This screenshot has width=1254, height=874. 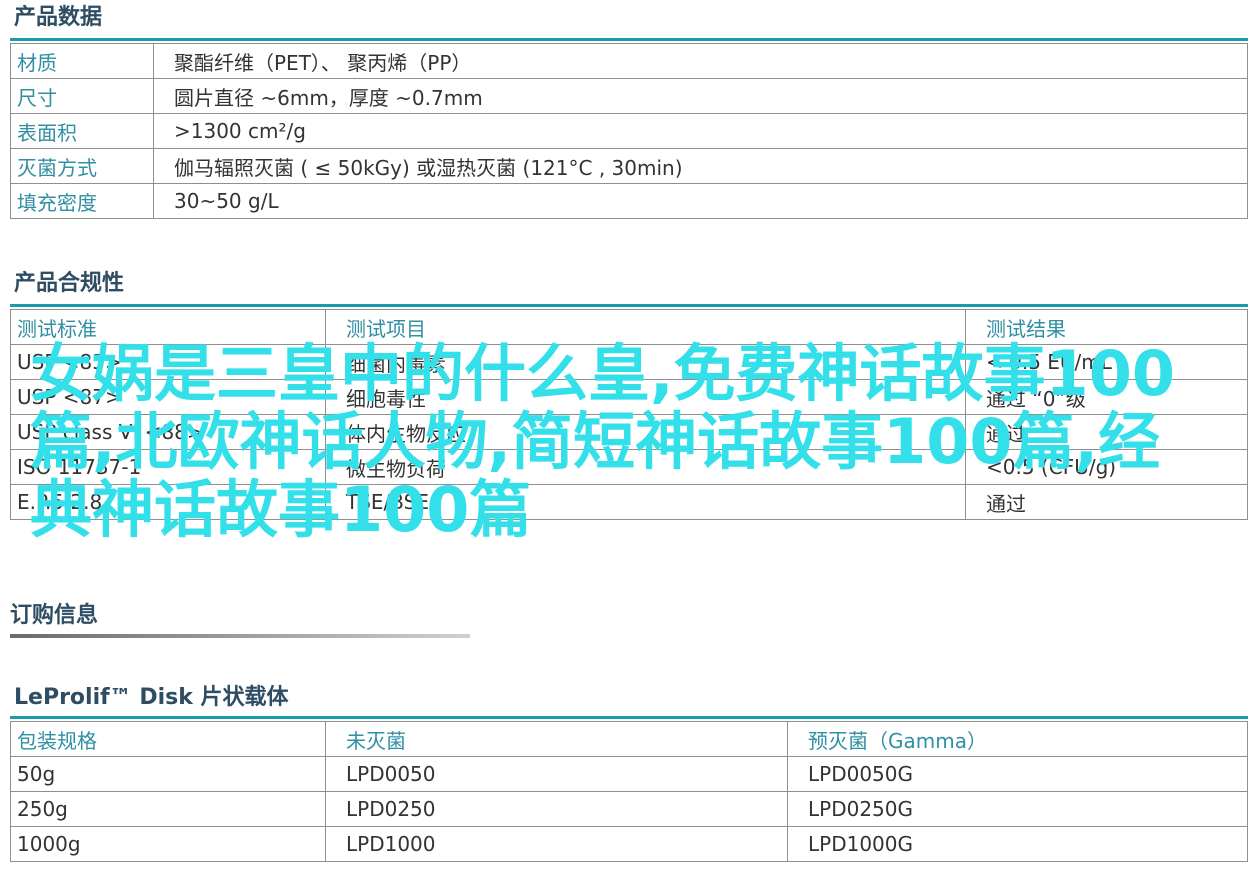 What do you see at coordinates (1017, 809) in the screenshot?
I see `table-cell: LPD0250G` at bounding box center [1017, 809].